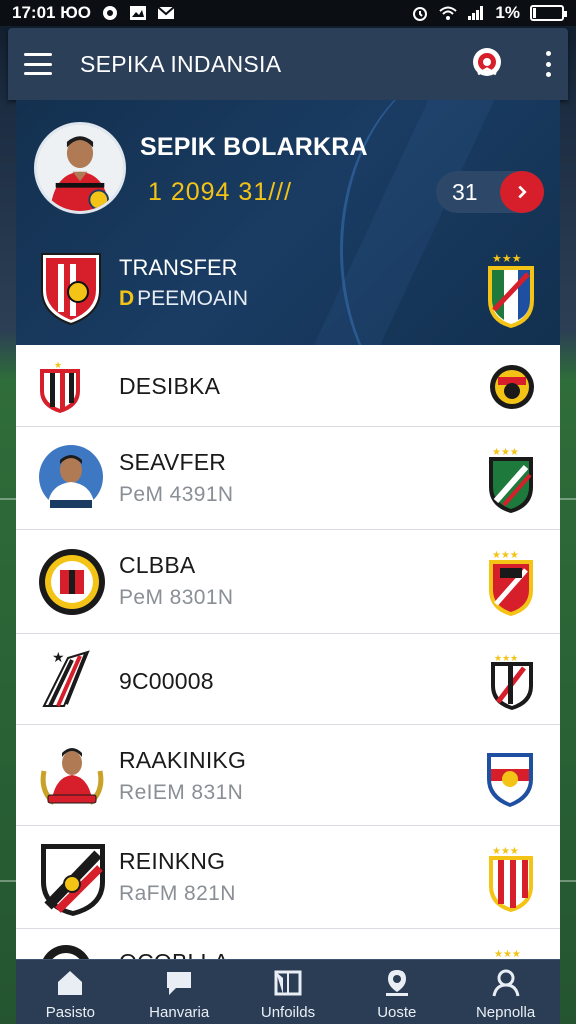 Image resolution: width=576 pixels, height=1024 pixels. Describe the element at coordinates (181, 63) in the screenshot. I see `app-title: SEPIKA INDANSIA` at that location.